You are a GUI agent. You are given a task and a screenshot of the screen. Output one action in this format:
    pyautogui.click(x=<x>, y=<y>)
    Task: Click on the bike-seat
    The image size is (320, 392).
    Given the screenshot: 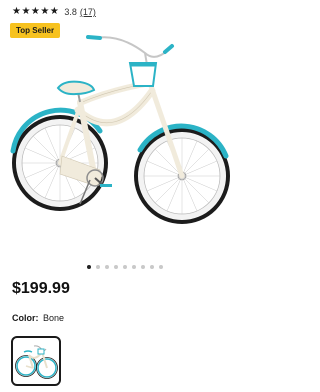 What is the action you would take?
    pyautogui.click(x=76, y=88)
    